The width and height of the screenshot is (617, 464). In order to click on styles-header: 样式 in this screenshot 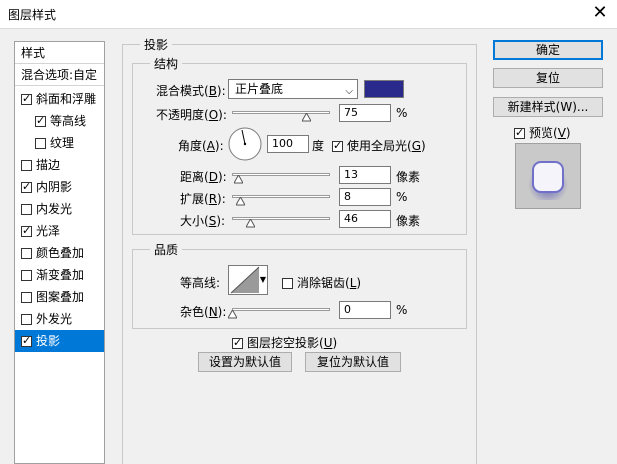, I will do `click(59, 53)`.